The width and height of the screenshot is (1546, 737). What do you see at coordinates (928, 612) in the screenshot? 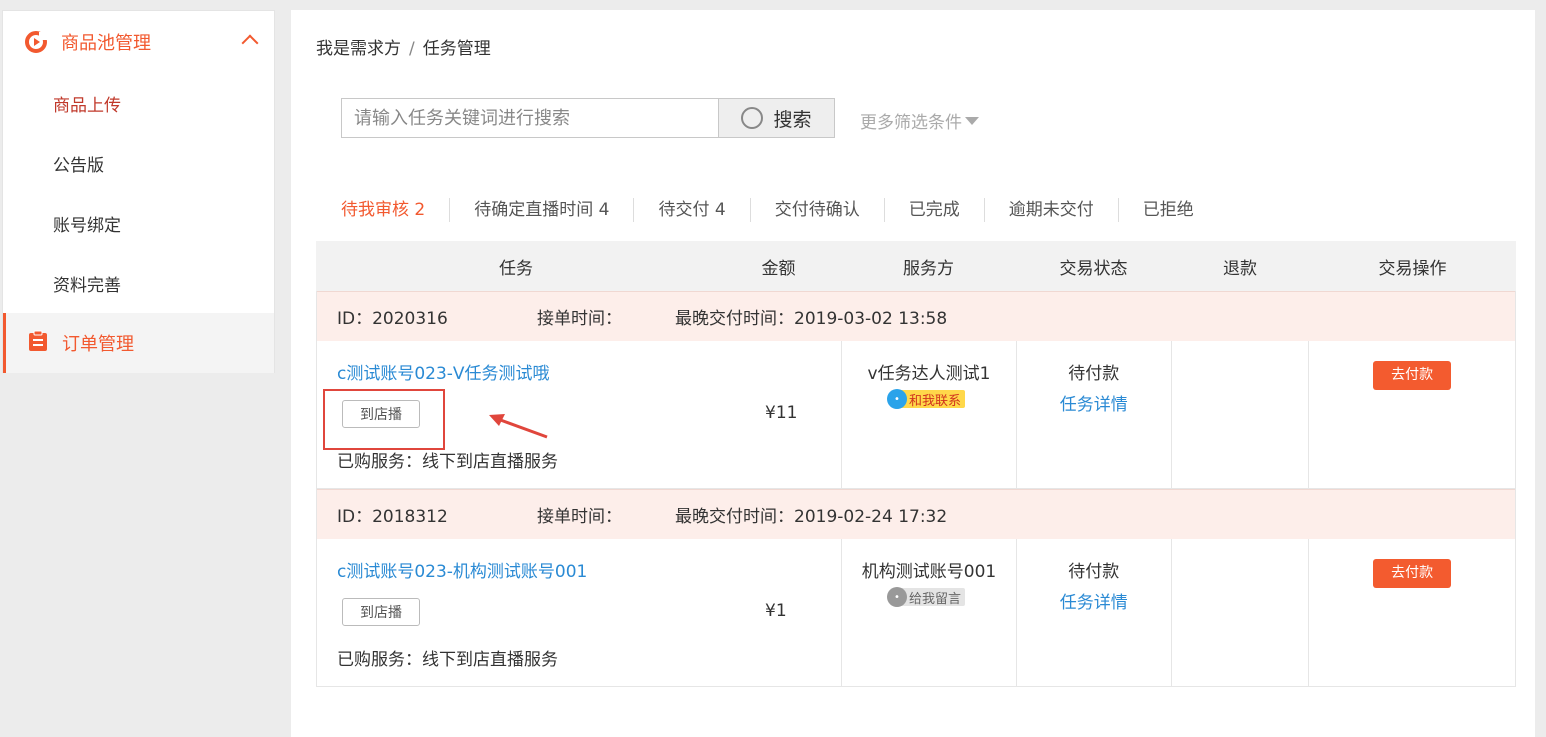
I see `order-provider-cell: 机构测试账号001 • 给我留言` at bounding box center [928, 612].